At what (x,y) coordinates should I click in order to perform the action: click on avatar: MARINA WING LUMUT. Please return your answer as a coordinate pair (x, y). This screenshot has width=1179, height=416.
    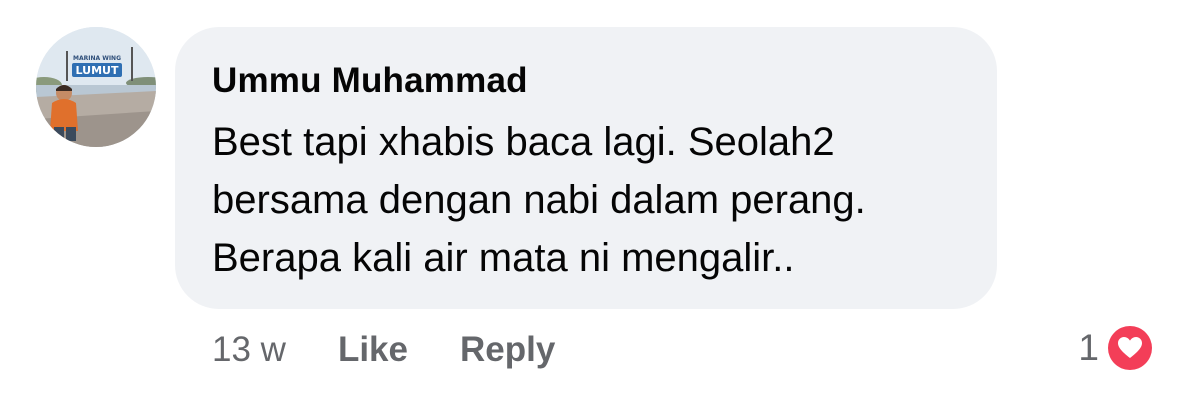
    Looking at the image, I should click on (96, 87).